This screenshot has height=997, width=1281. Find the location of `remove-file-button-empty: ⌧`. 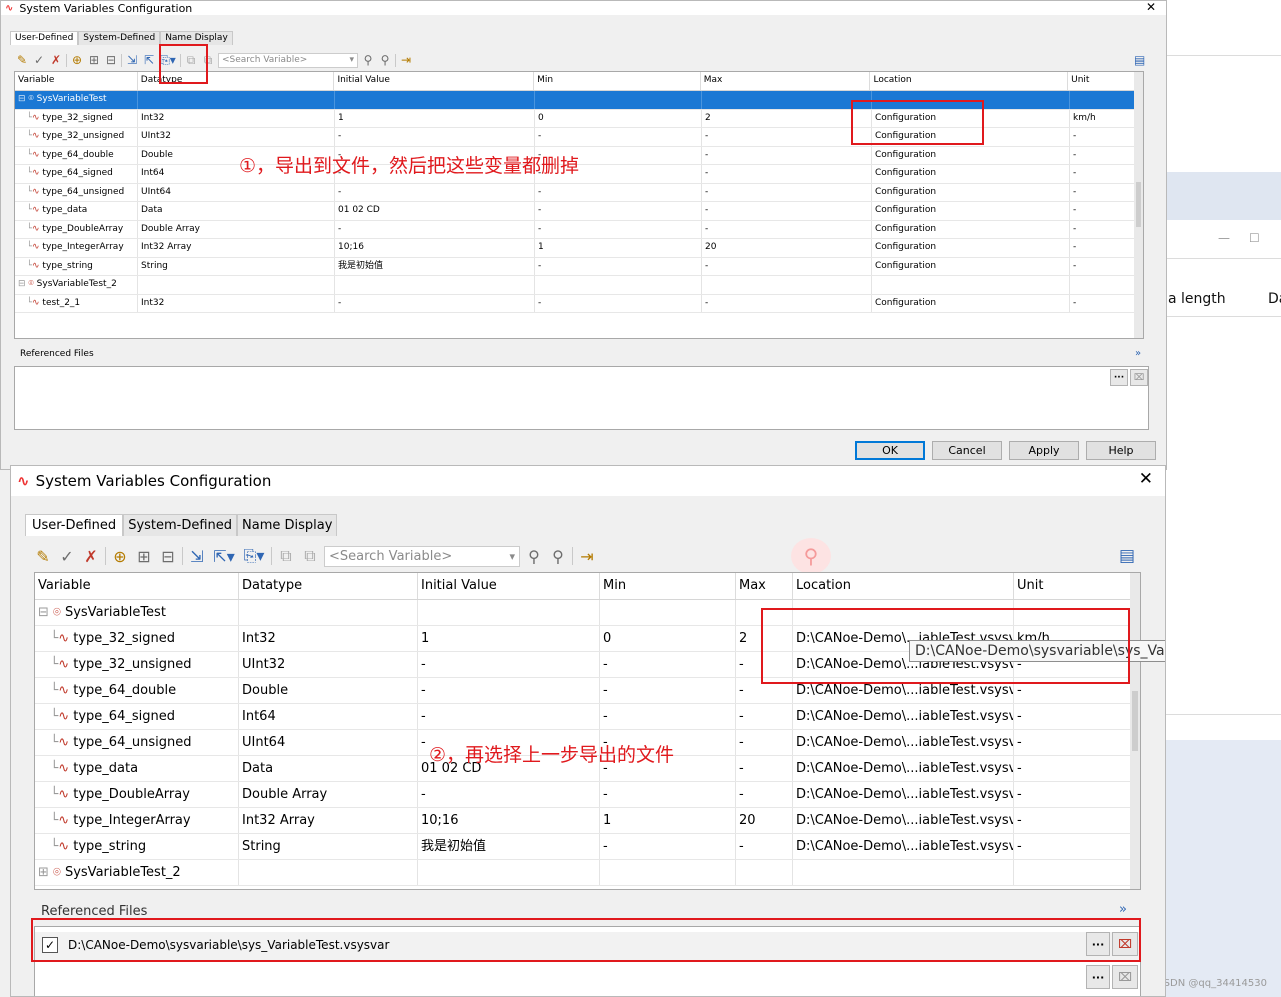

remove-file-button-empty: ⌧ is located at coordinates (1125, 977).